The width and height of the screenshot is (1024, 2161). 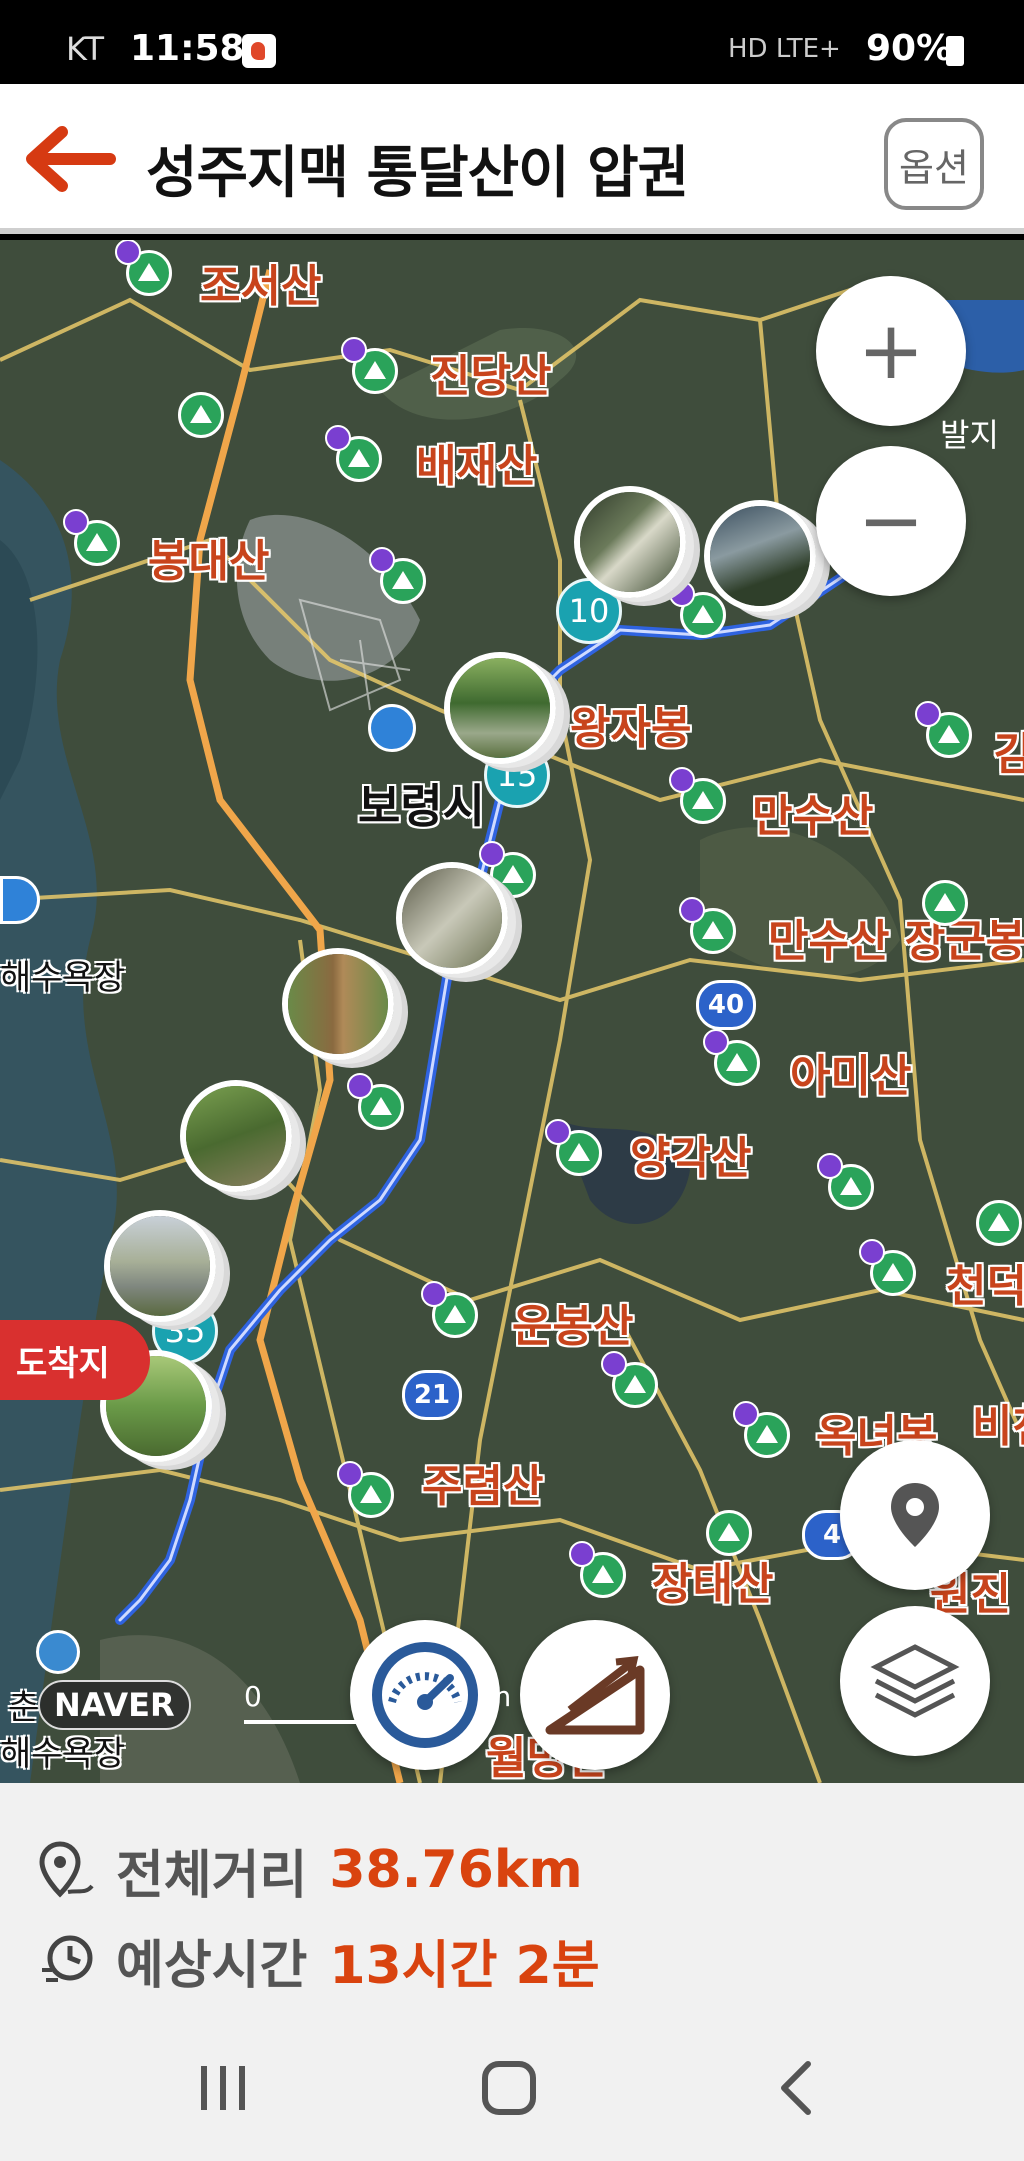 I want to click on distance-value: 38.76km, so click(x=456, y=1870).